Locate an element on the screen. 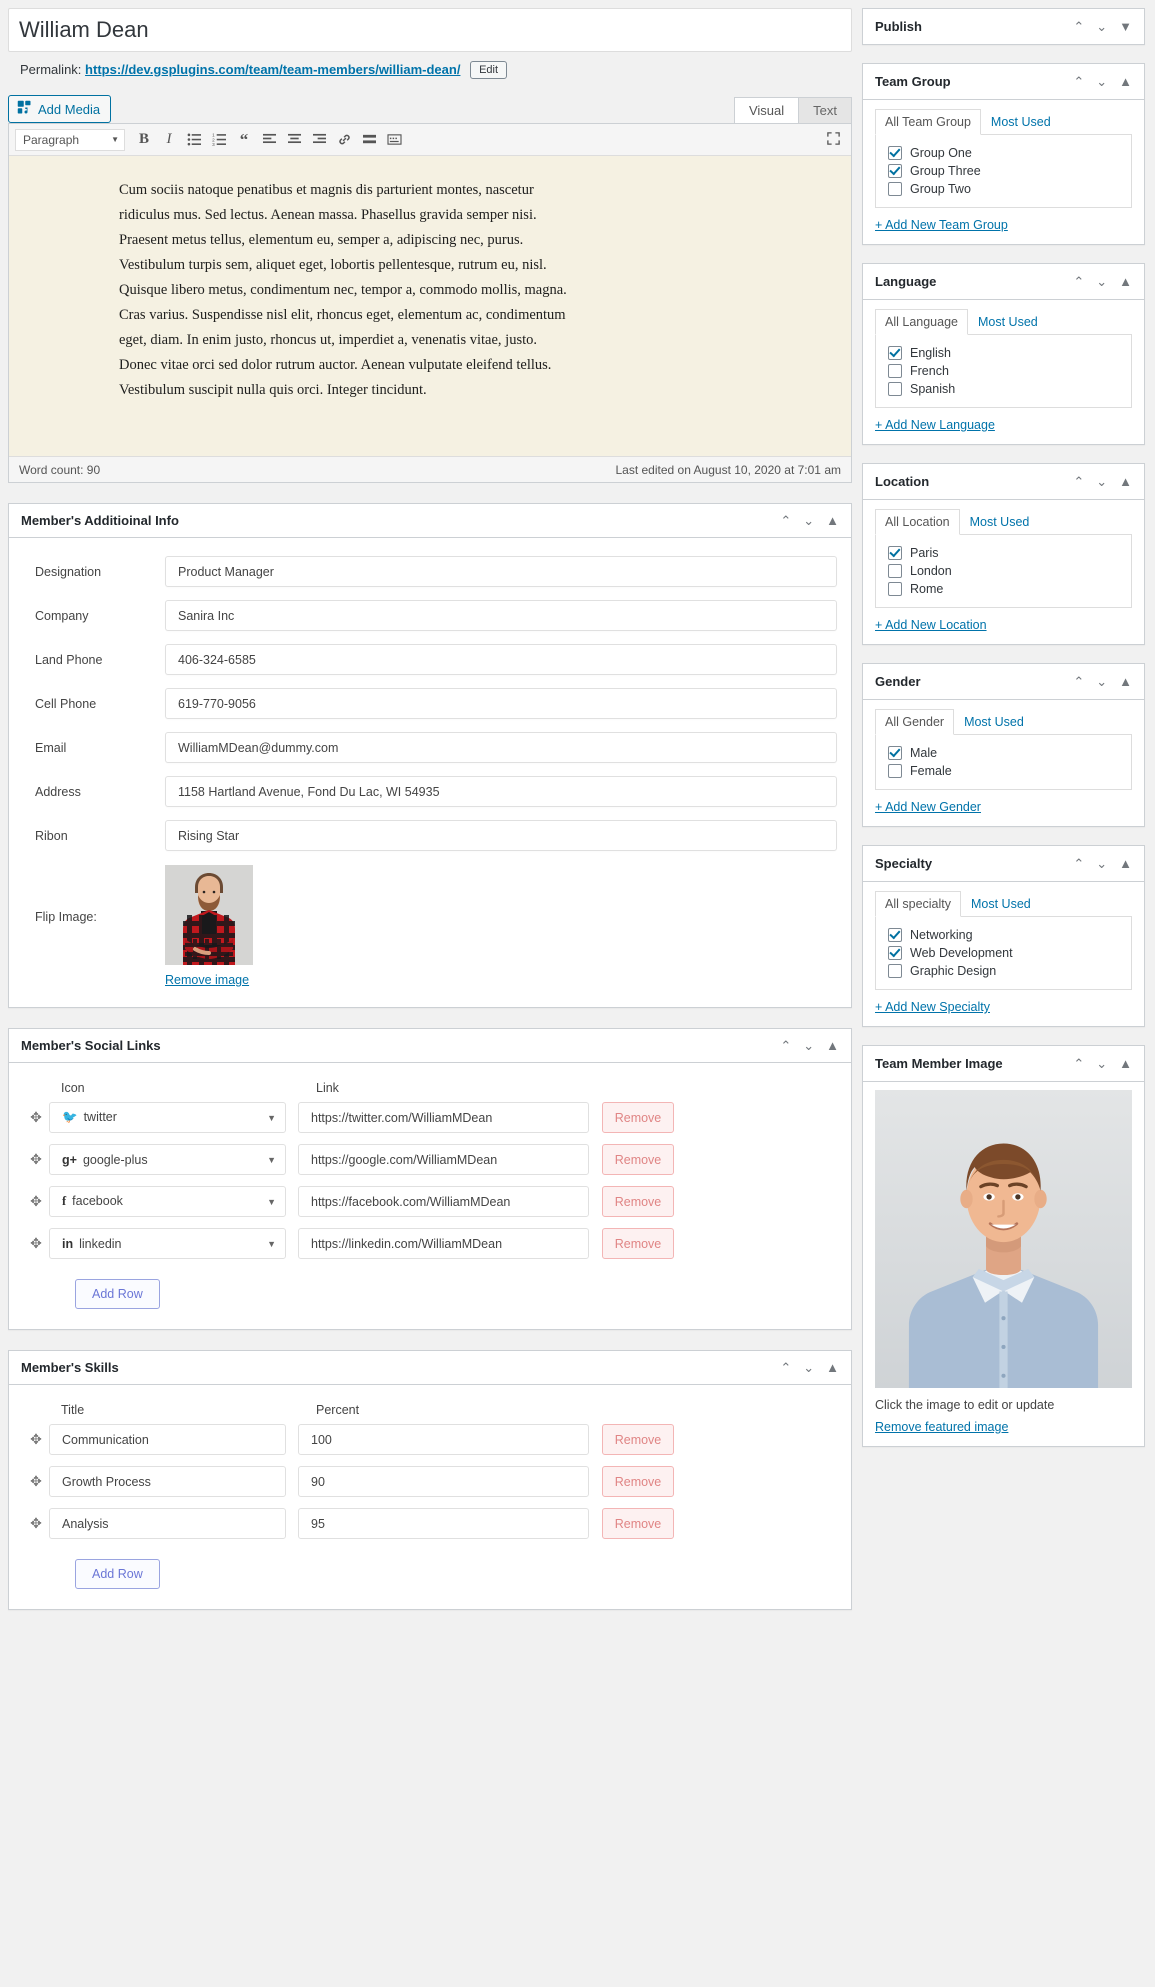  add-new-taxonomy-link: + Add New Specialty is located at coordinates (932, 1007).